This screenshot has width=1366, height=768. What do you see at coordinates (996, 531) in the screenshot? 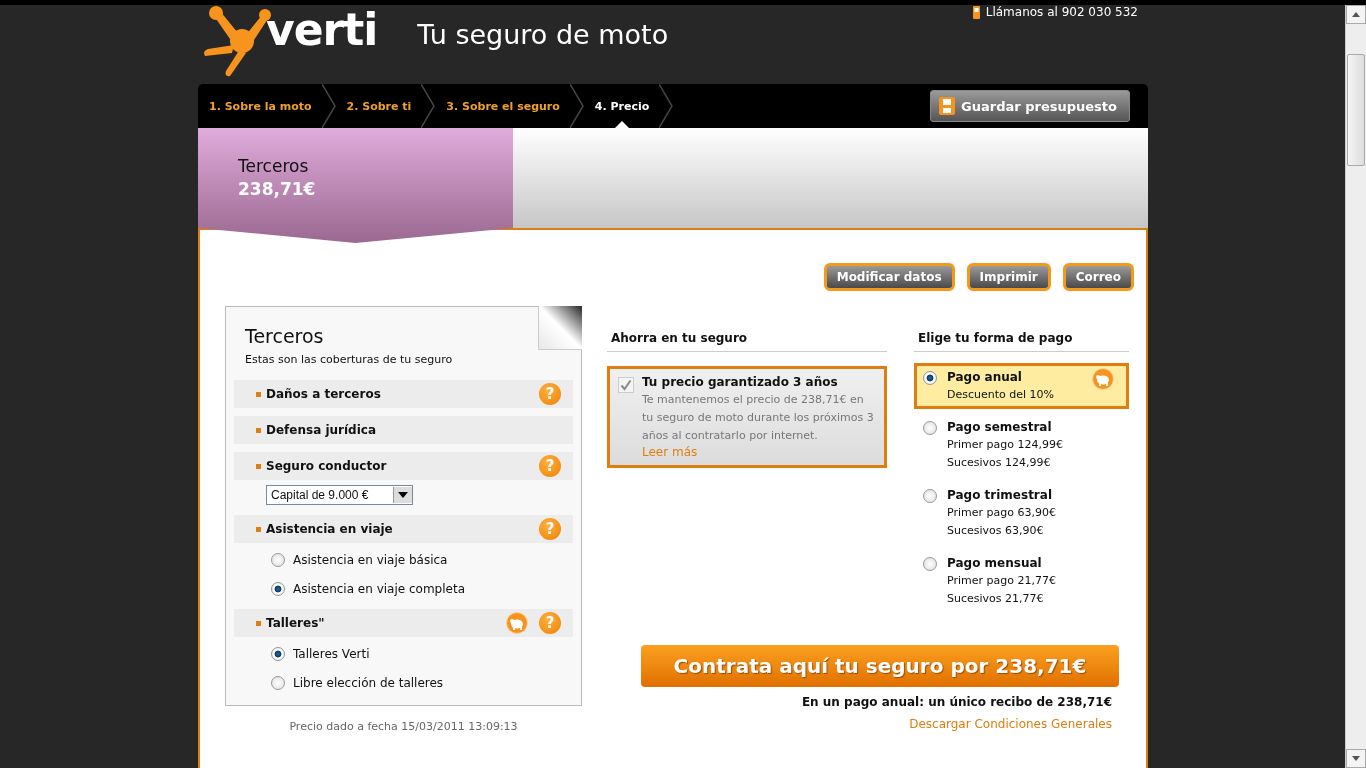
I see `payment-detail: Sucesivos 63,90€` at bounding box center [996, 531].